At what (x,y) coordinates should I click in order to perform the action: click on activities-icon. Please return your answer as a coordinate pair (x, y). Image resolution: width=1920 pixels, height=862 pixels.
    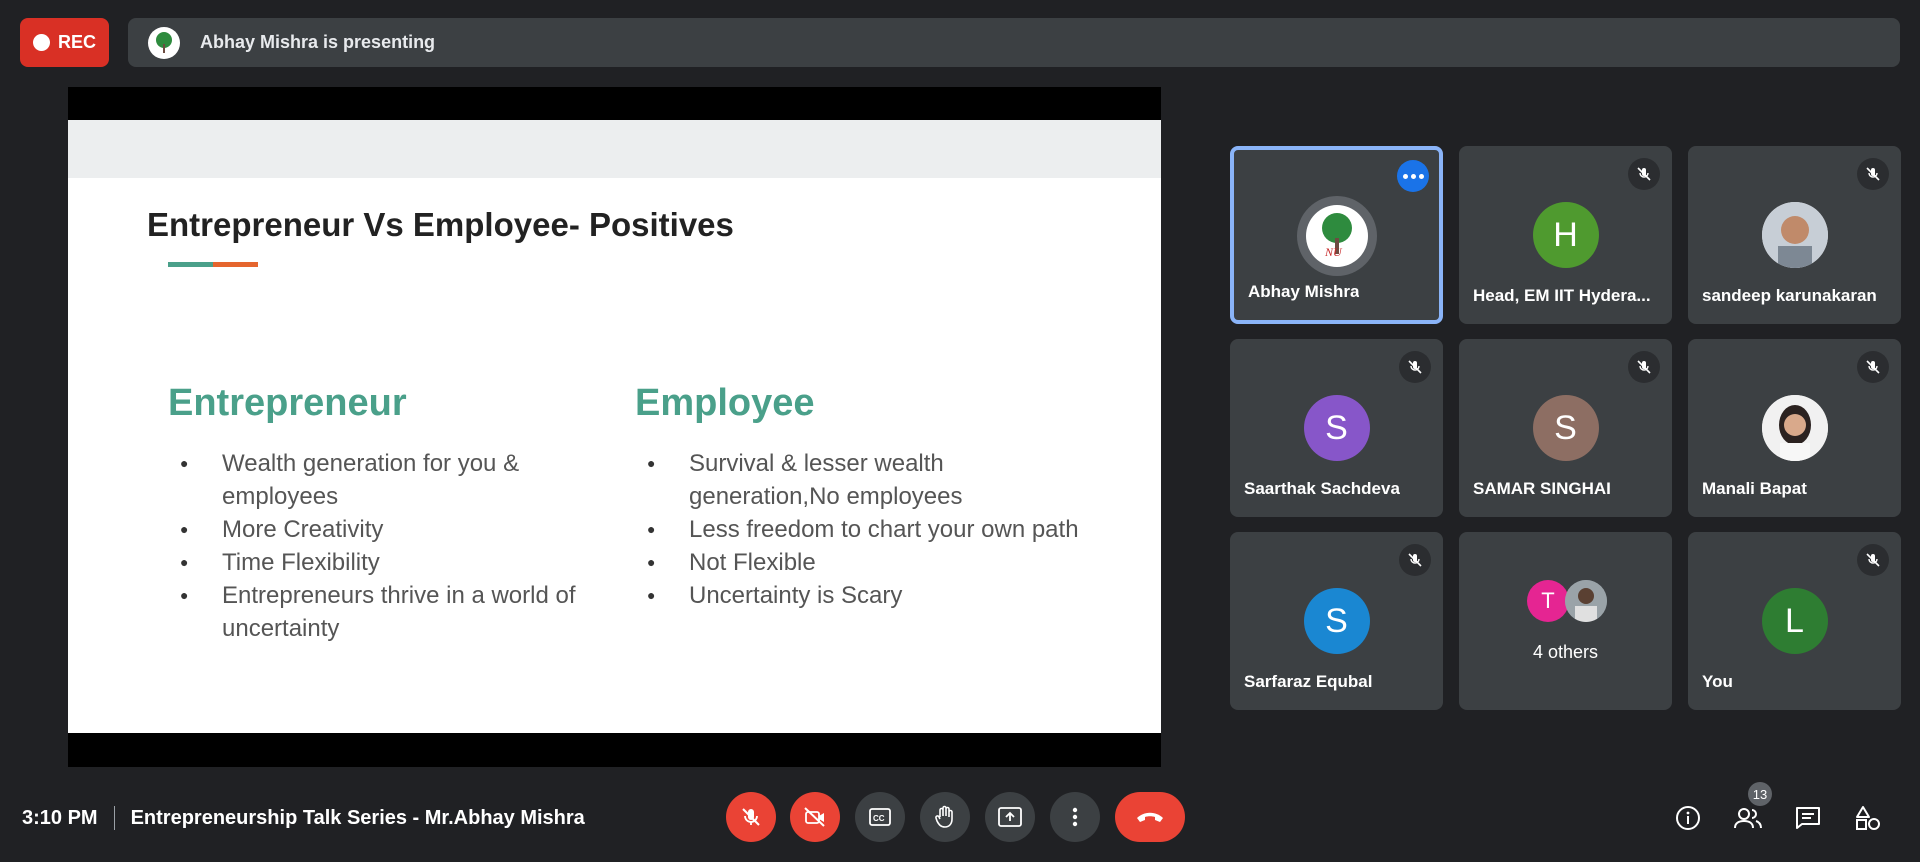
    Looking at the image, I should click on (1868, 818).